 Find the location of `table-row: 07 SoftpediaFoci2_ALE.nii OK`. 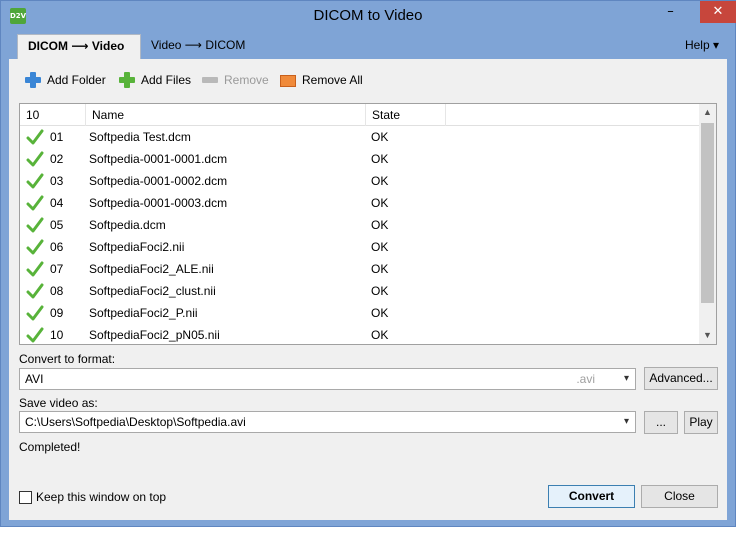

table-row: 07 SoftpediaFoci2_ALE.nii OK is located at coordinates (360, 269).